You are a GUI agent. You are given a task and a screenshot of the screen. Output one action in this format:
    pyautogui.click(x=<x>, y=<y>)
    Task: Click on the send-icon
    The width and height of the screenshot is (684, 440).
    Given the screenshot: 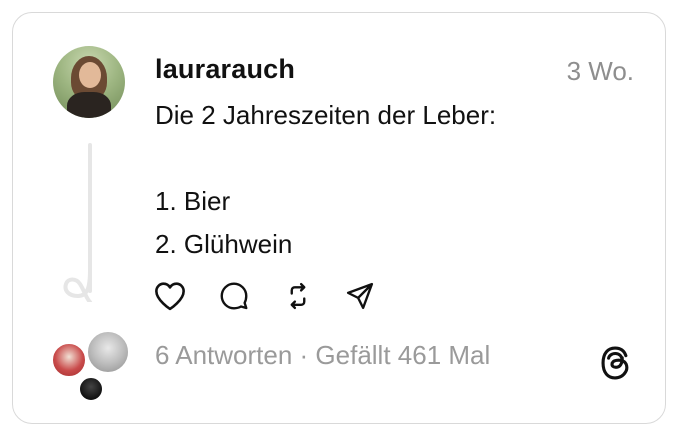 What is the action you would take?
    pyautogui.click(x=360, y=296)
    